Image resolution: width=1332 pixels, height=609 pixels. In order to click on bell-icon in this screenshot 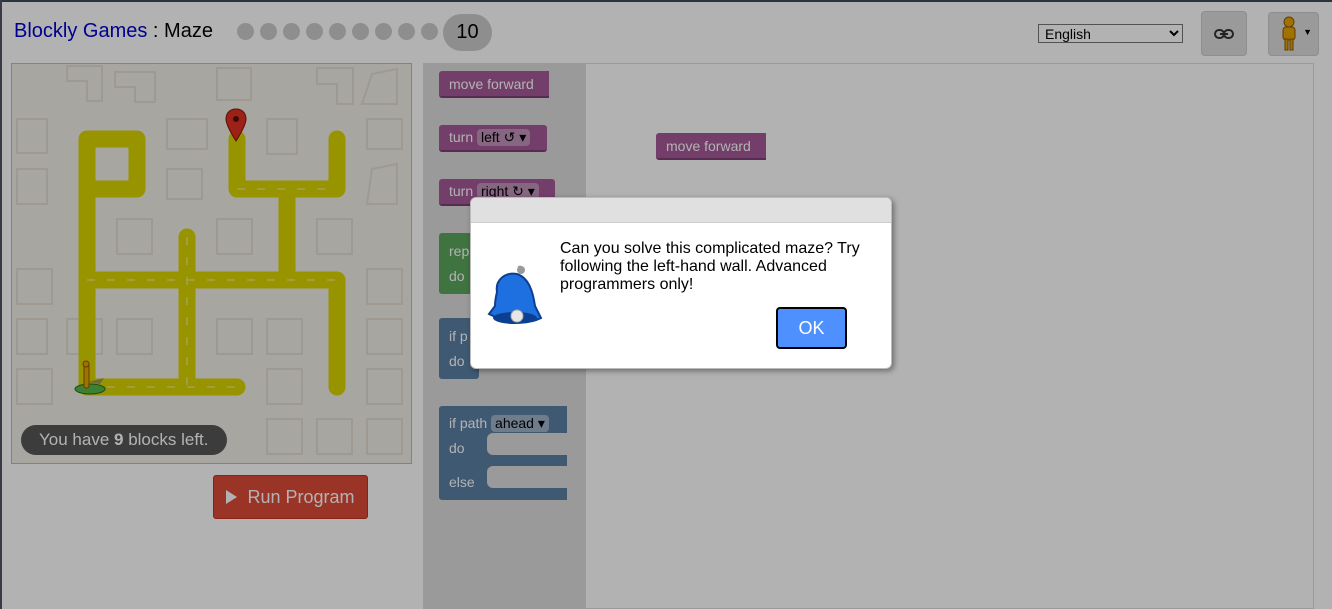, I will do `click(515, 294)`.